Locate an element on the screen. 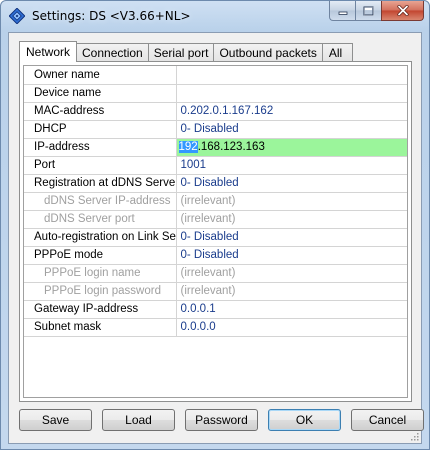  close-icon is located at coordinates (402, 10).